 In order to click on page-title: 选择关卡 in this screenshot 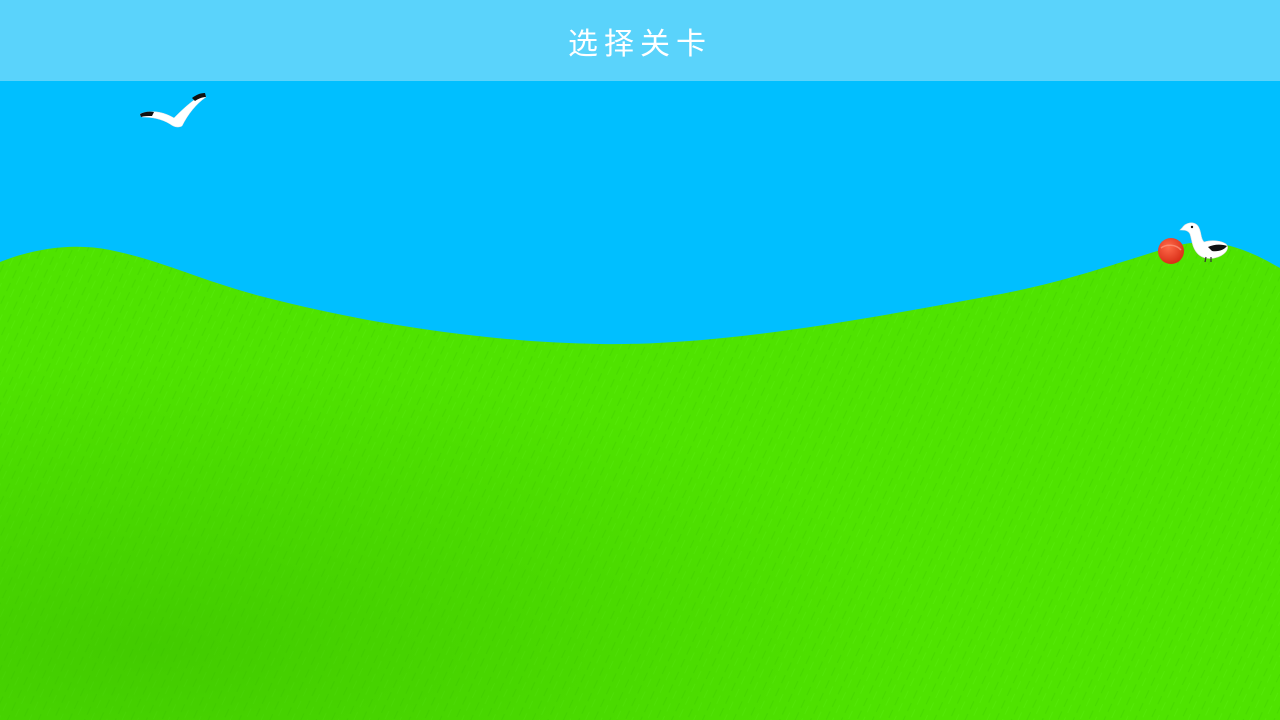, I will do `click(640, 44)`.